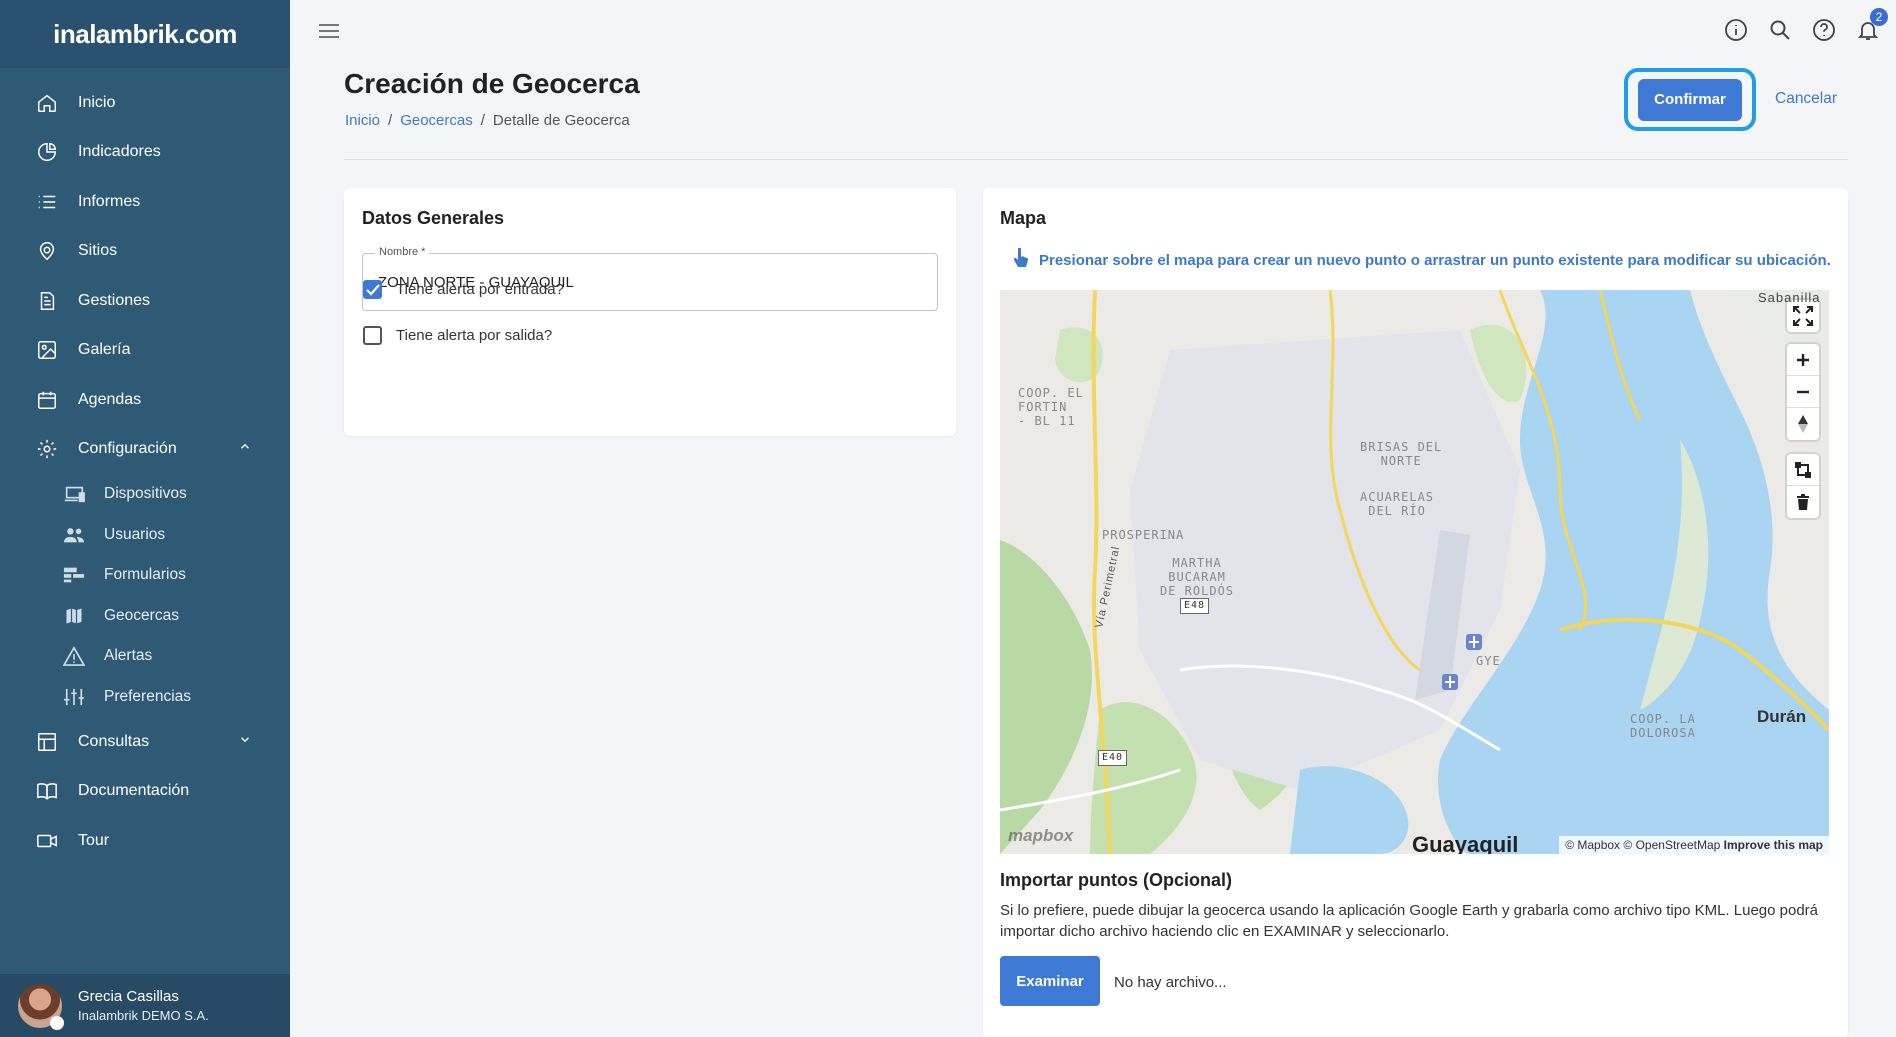 Image resolution: width=1896 pixels, height=1037 pixels. What do you see at coordinates (1803, 424) in the screenshot?
I see `compass-icon` at bounding box center [1803, 424].